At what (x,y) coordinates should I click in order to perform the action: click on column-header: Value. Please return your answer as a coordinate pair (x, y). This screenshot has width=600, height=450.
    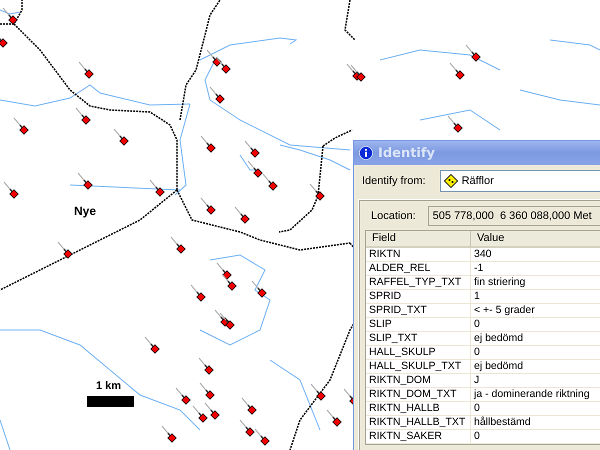
    Looking at the image, I should click on (535, 239).